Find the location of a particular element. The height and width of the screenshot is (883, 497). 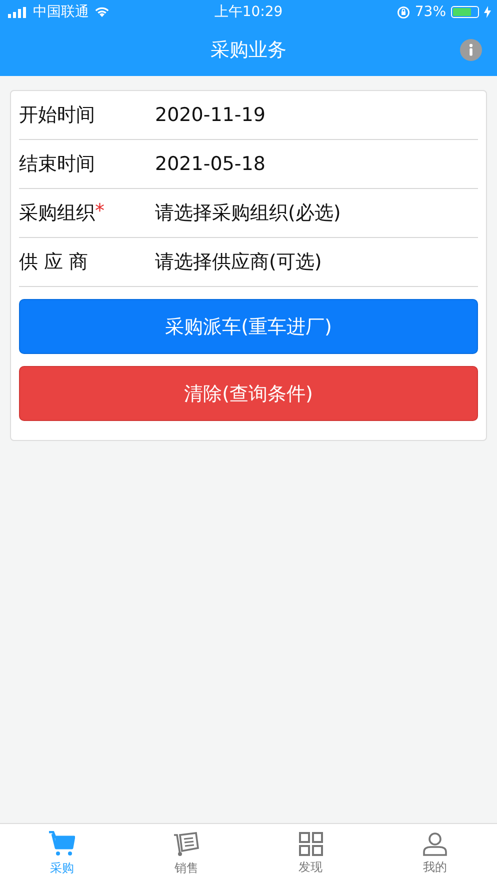

battery-icon is located at coordinates (465, 12).